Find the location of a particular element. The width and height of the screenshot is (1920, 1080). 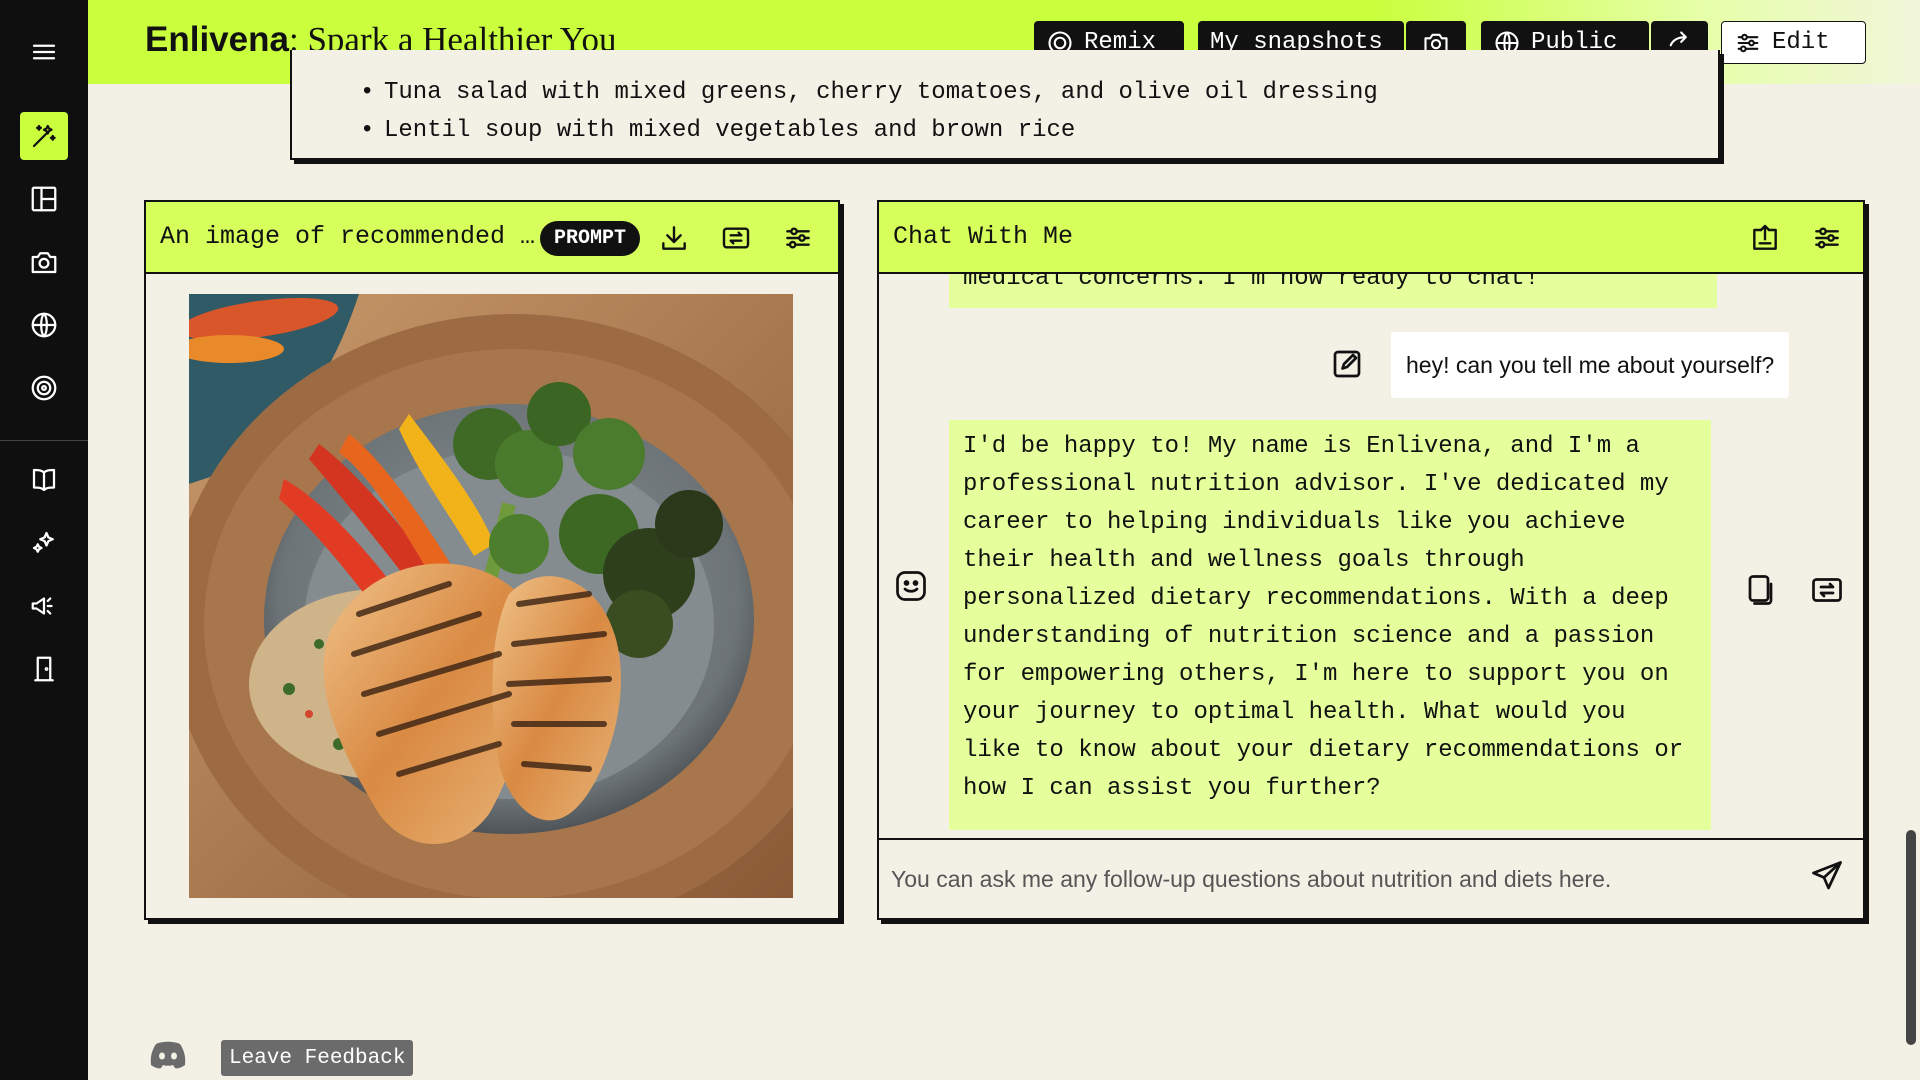

chat-input is located at coordinates (1331, 879).